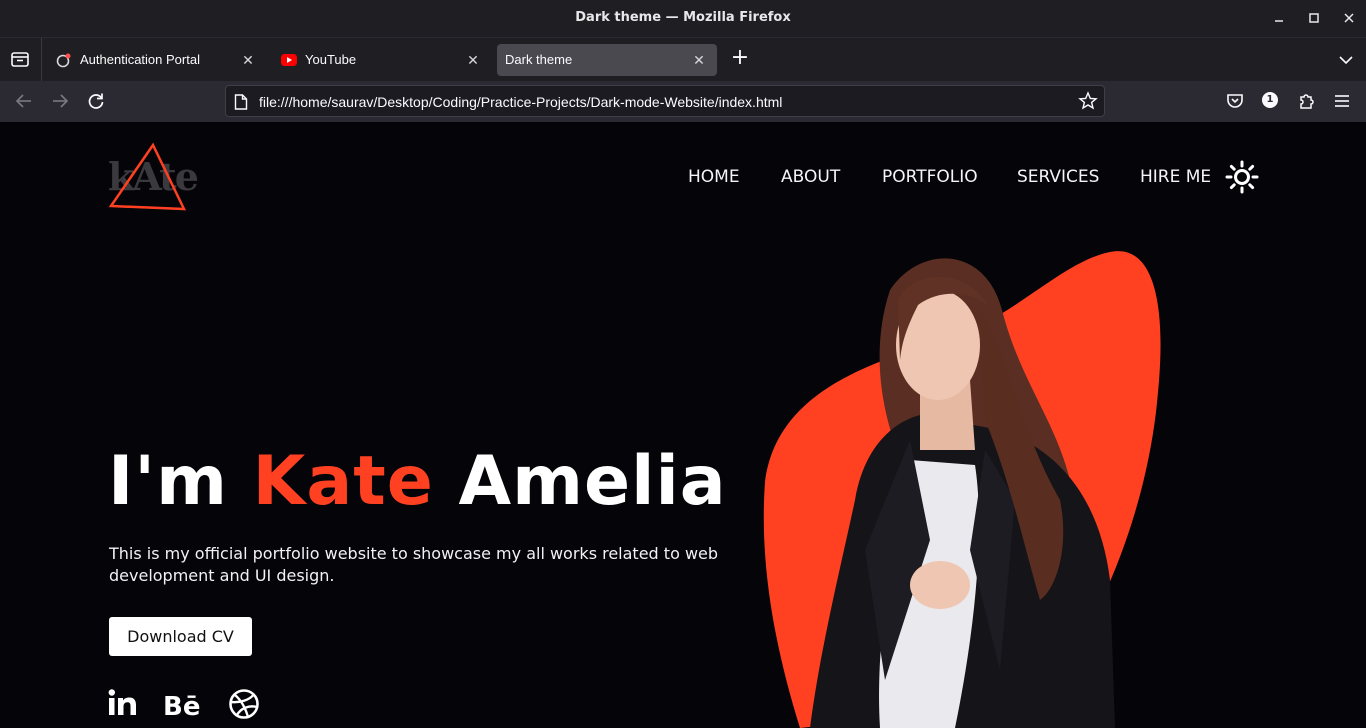 This screenshot has height=728, width=1366. I want to click on hero-last-name: Amelia, so click(580, 481).